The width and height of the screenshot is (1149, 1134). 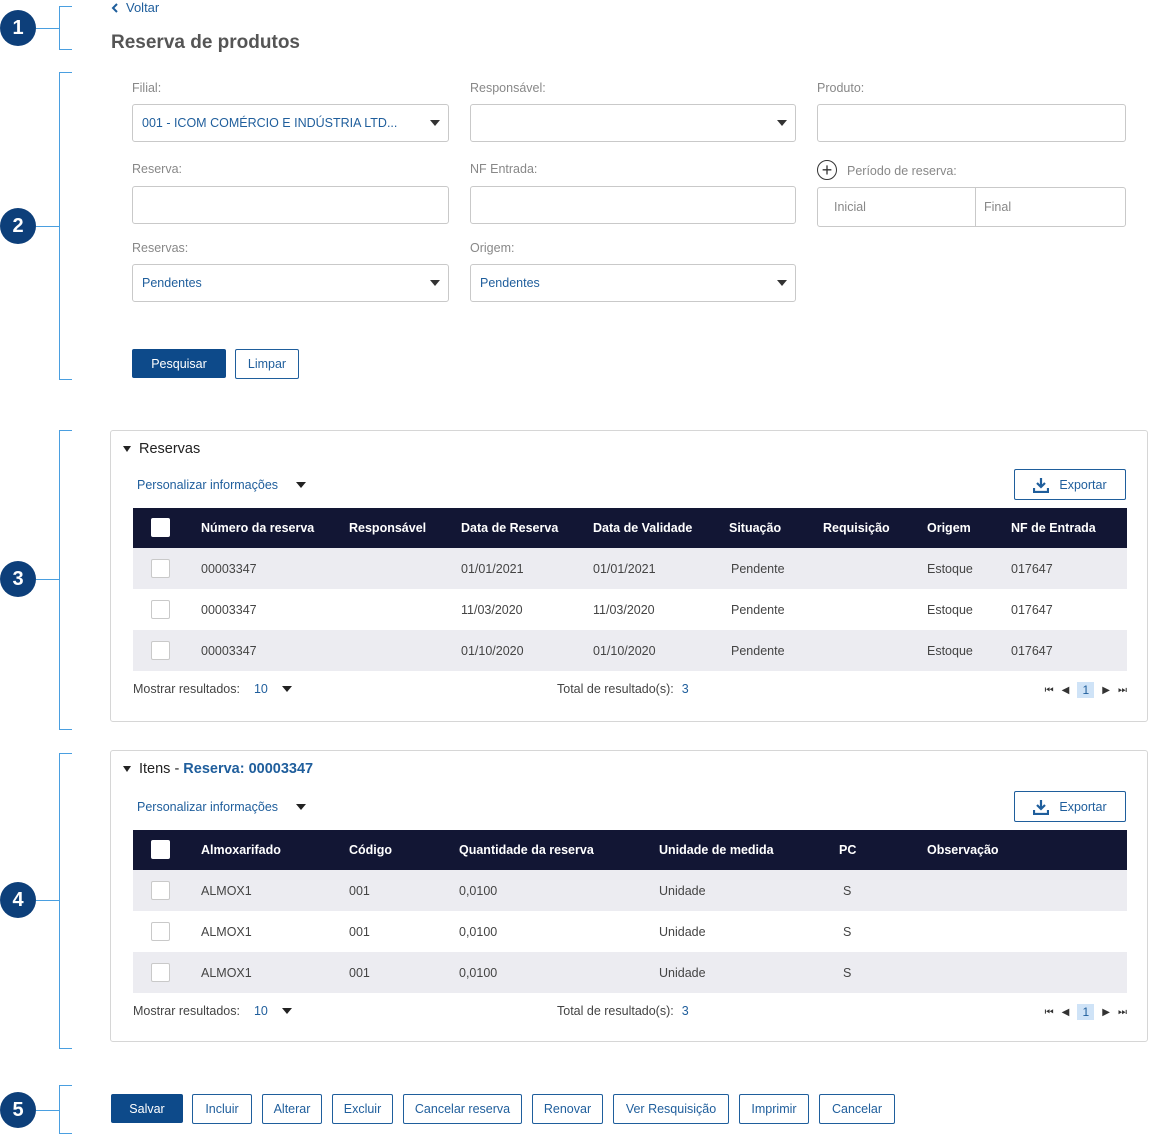 I want to click on nf-entrada-input, so click(x=633, y=205).